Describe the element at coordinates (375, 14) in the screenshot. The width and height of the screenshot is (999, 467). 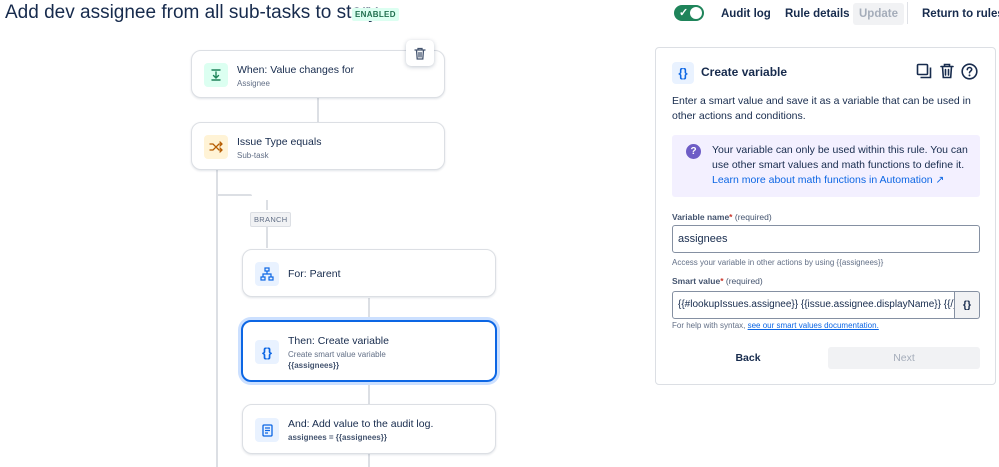
I see `status-badge: ENABLED` at that location.